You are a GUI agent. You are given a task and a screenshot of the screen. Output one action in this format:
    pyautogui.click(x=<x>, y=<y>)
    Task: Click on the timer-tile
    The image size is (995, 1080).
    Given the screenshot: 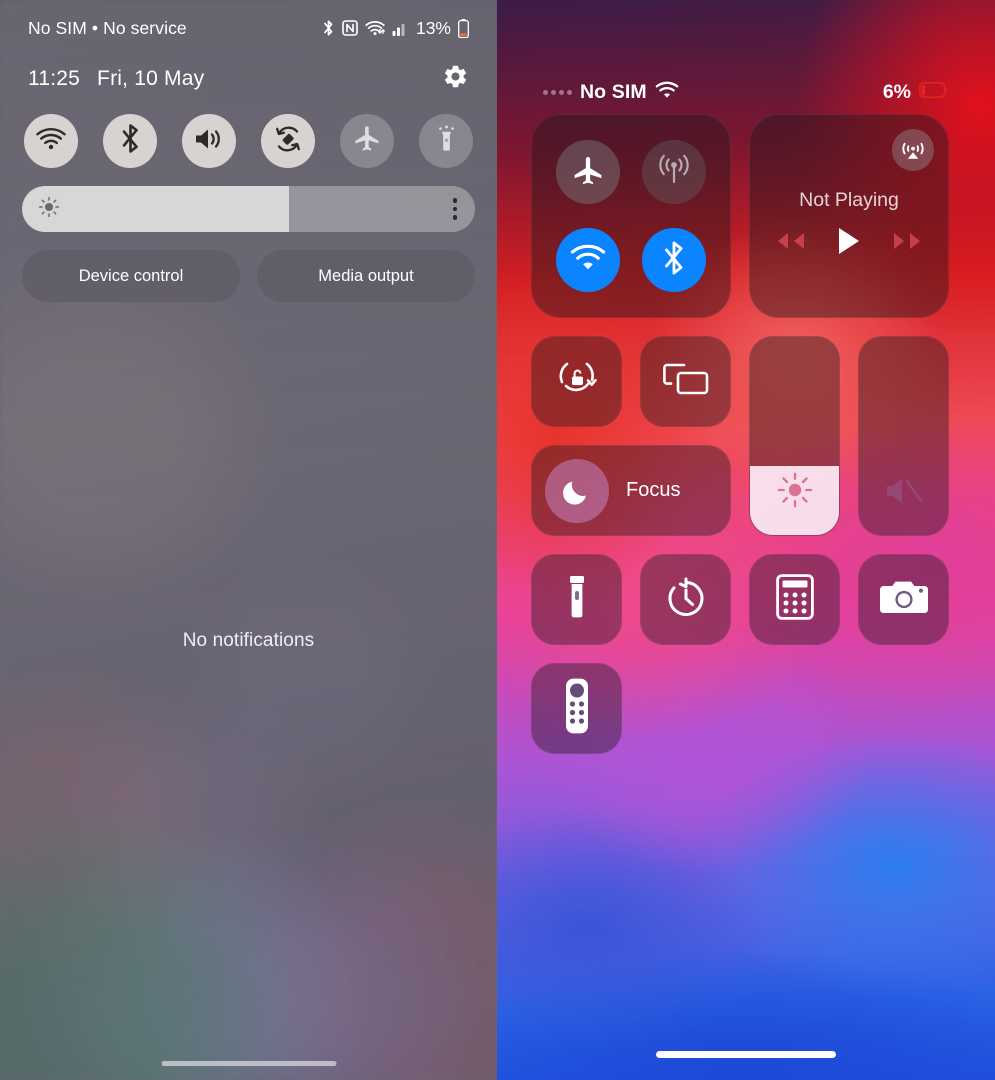 What is the action you would take?
    pyautogui.click(x=685, y=599)
    